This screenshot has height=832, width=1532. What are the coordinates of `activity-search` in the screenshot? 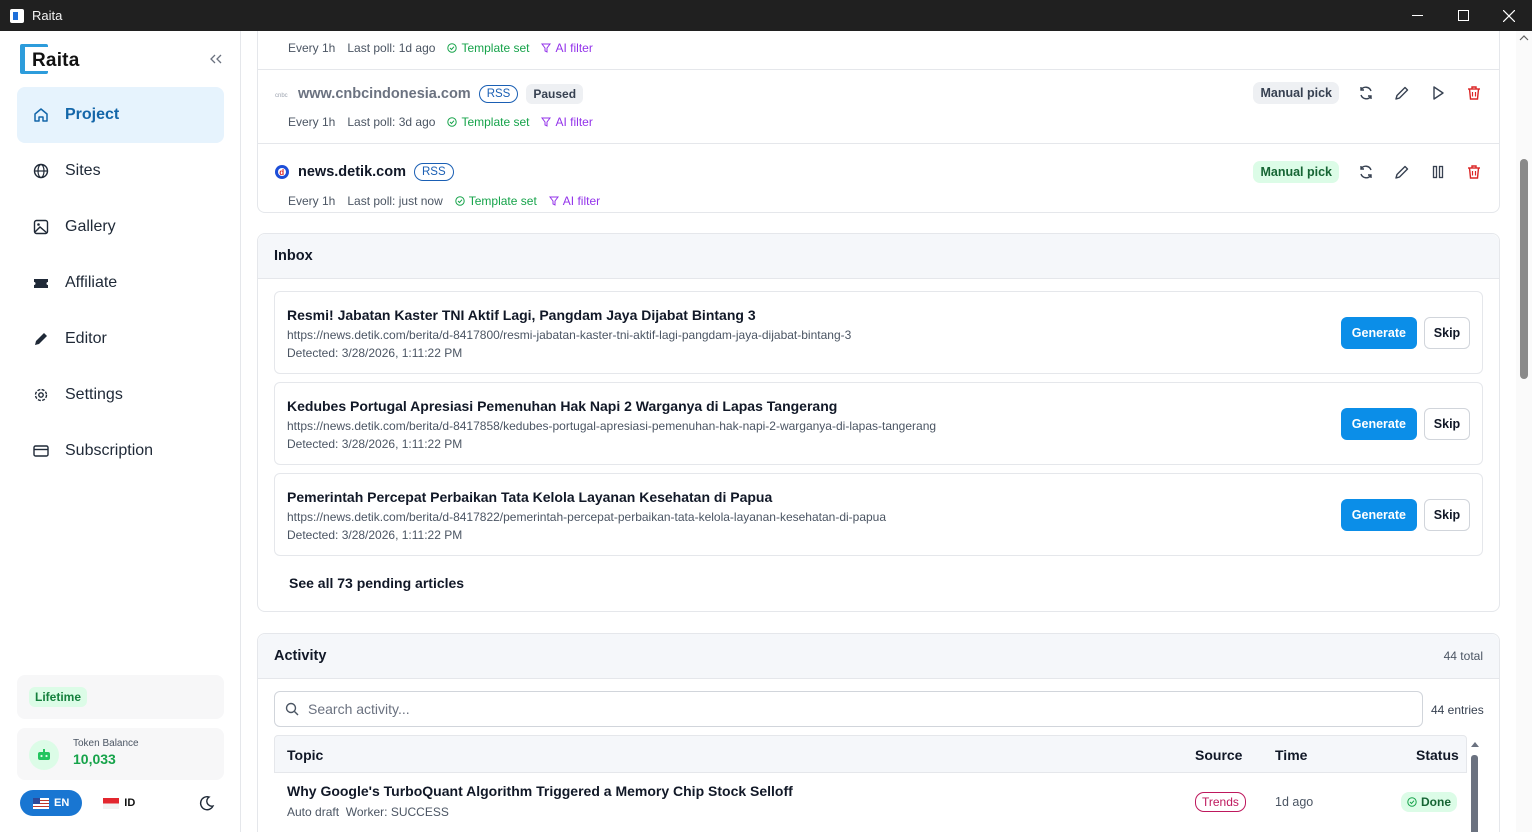 It's located at (848, 709).